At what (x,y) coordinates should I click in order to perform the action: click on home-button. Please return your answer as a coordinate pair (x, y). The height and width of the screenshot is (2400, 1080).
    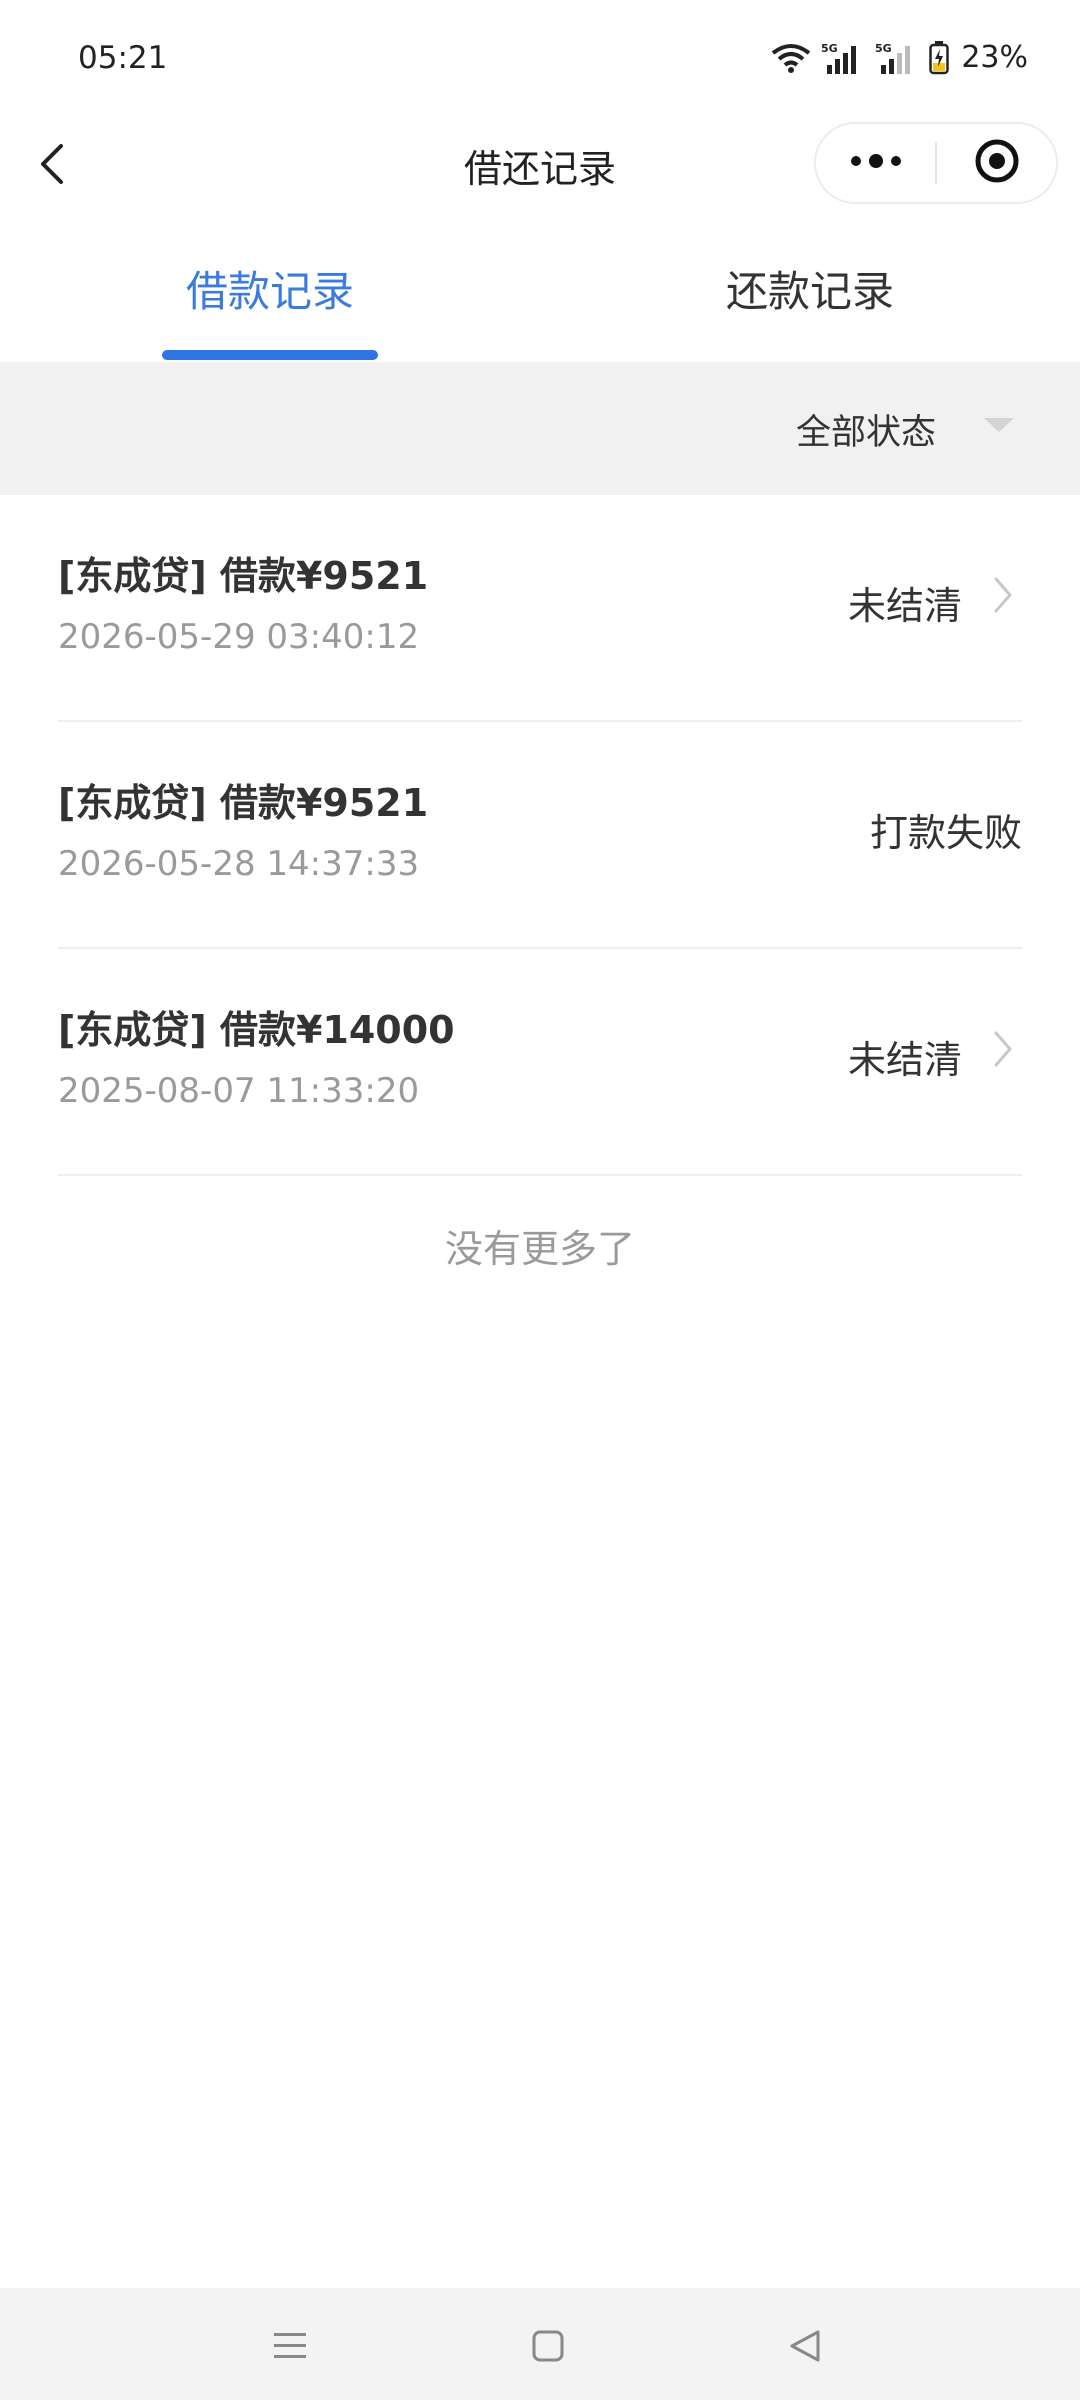
    Looking at the image, I should click on (548, 2348).